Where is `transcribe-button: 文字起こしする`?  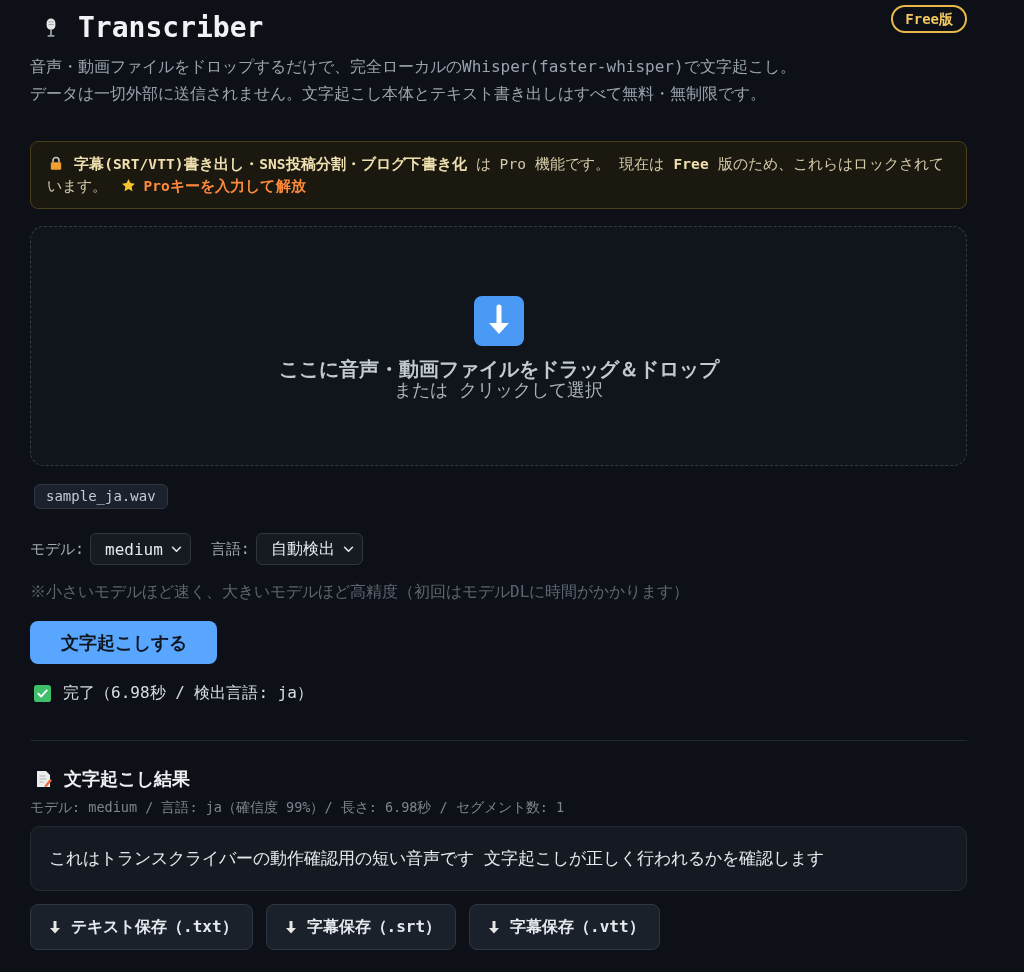
transcribe-button: 文字起こしする is located at coordinates (123, 642).